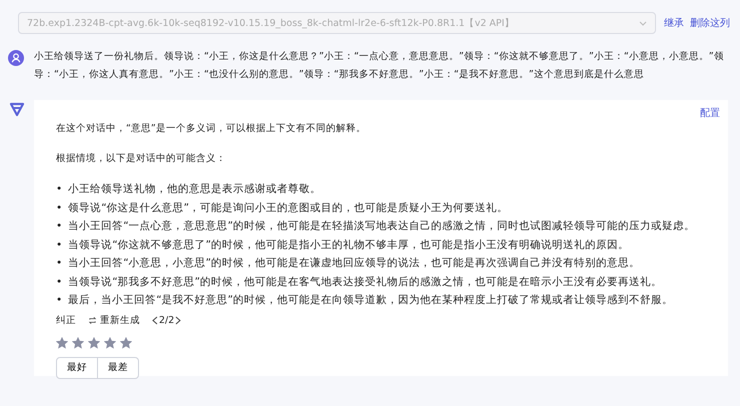 This screenshot has width=740, height=406. I want to click on header-link: 继承, so click(674, 23).